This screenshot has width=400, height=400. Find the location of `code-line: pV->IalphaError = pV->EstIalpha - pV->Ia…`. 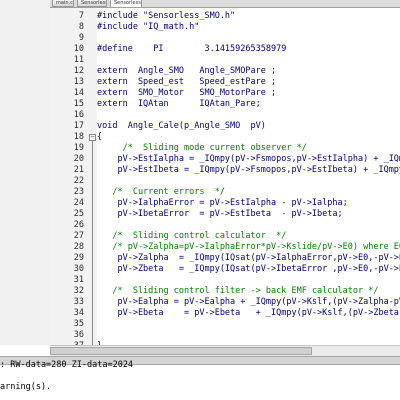

code-line: pV->IalphaError = pV->EstIalpha - pV->Ia… is located at coordinates (222, 203).